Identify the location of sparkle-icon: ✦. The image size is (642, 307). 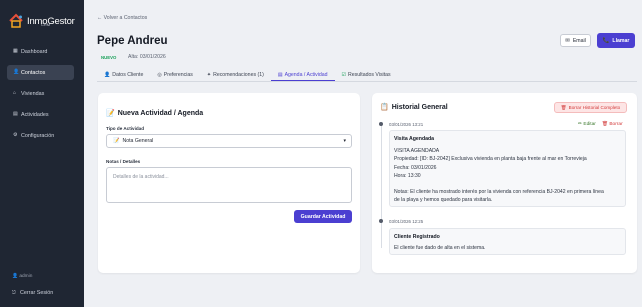
(209, 75).